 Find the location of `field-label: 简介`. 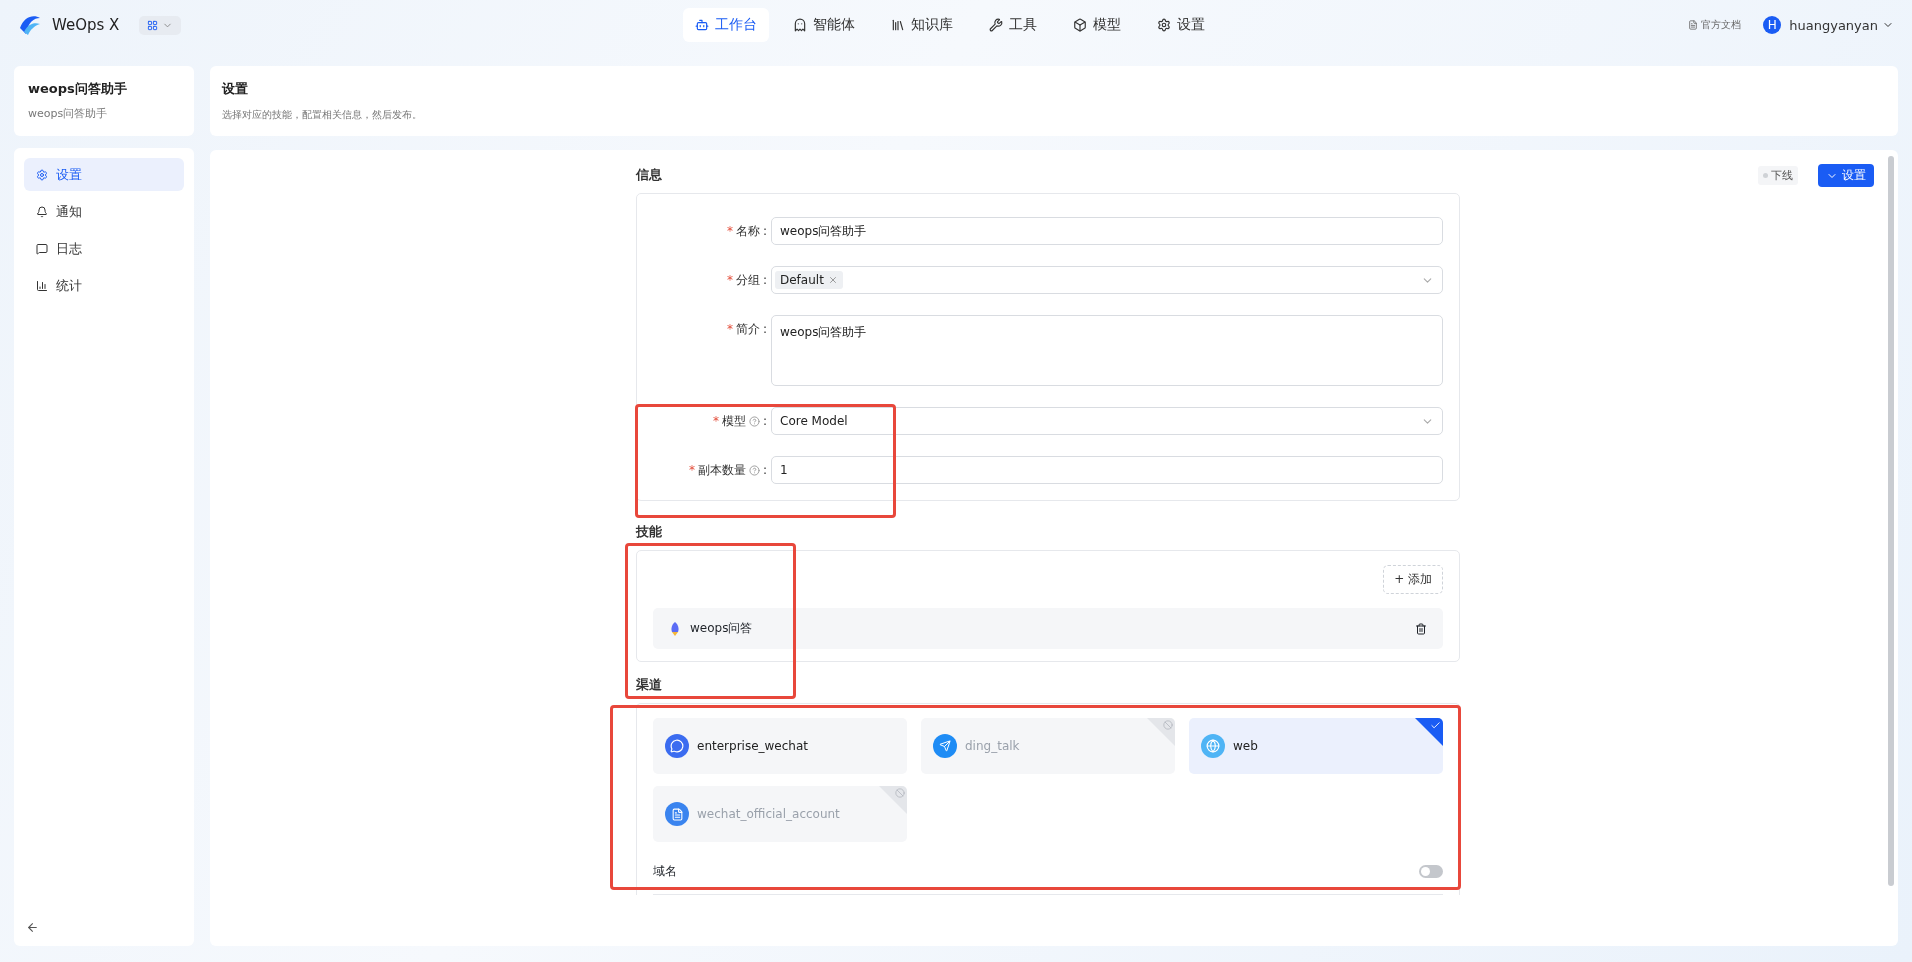

field-label: 简介 is located at coordinates (747, 329).